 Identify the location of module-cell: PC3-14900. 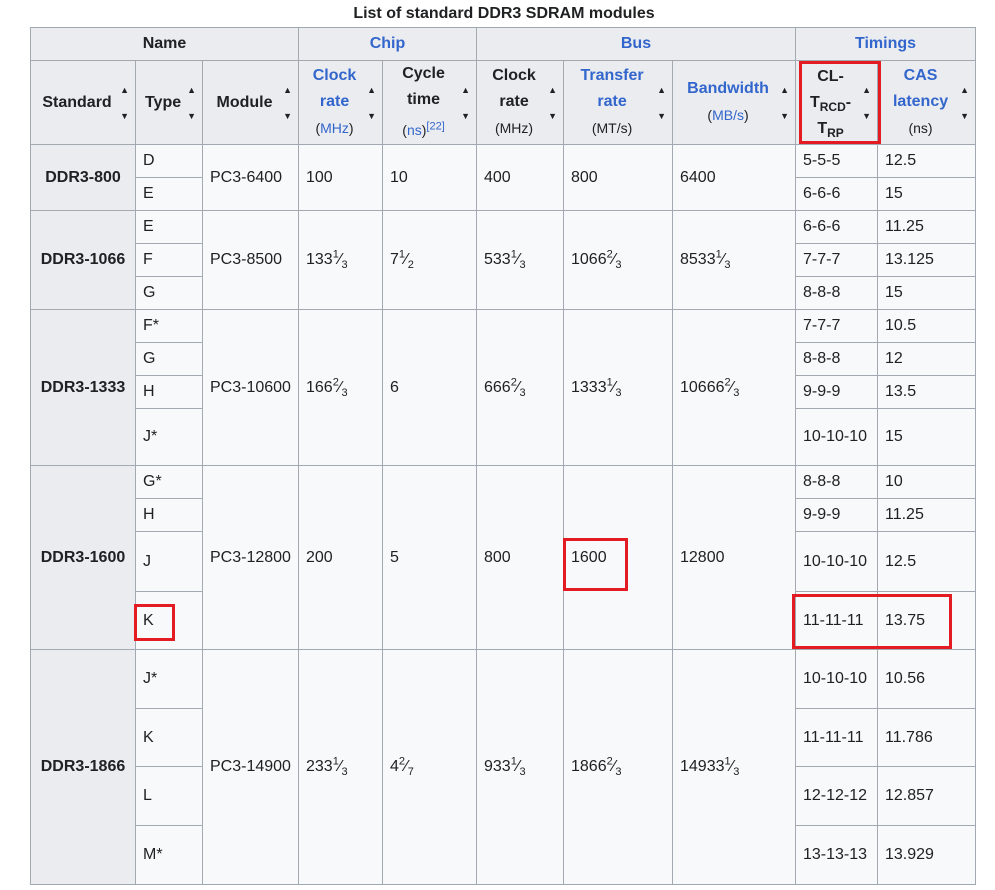
(250, 767).